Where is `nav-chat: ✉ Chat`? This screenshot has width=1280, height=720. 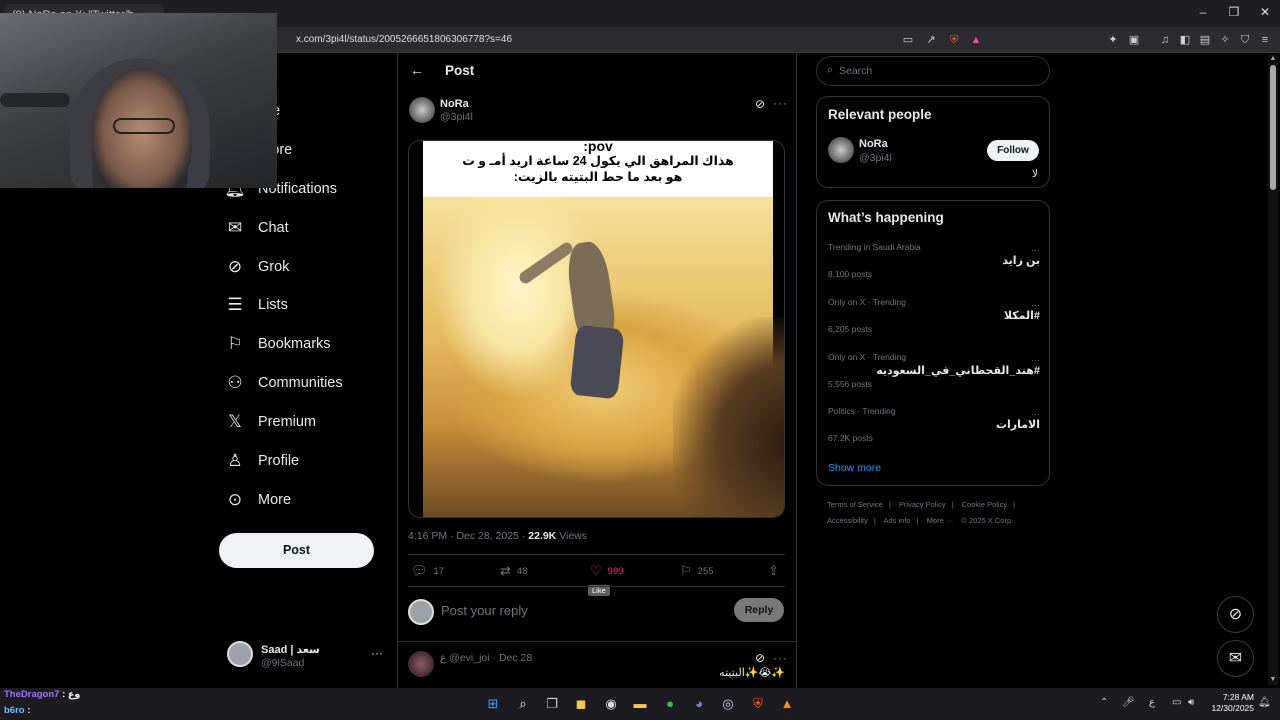 nav-chat: ✉ Chat is located at coordinates (256, 228).